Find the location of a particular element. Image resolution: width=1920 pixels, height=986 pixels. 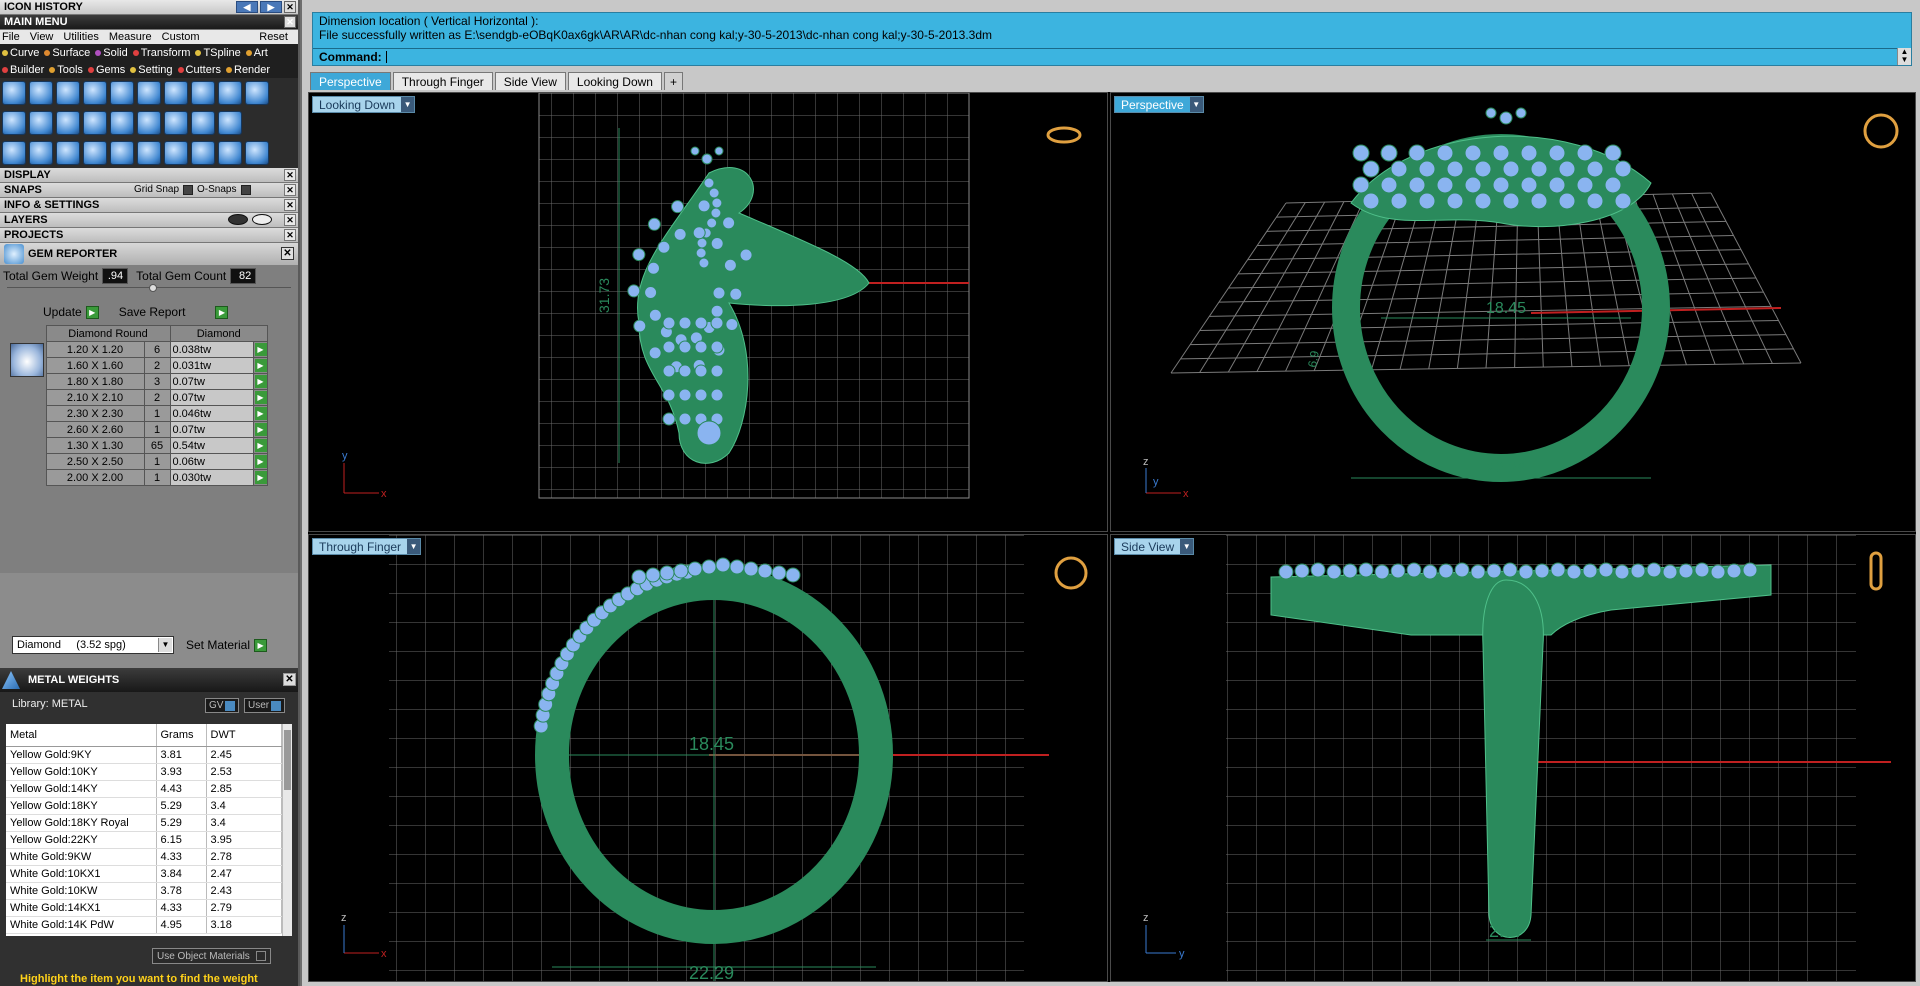

gem-tool-icon is located at coordinates (14, 93).